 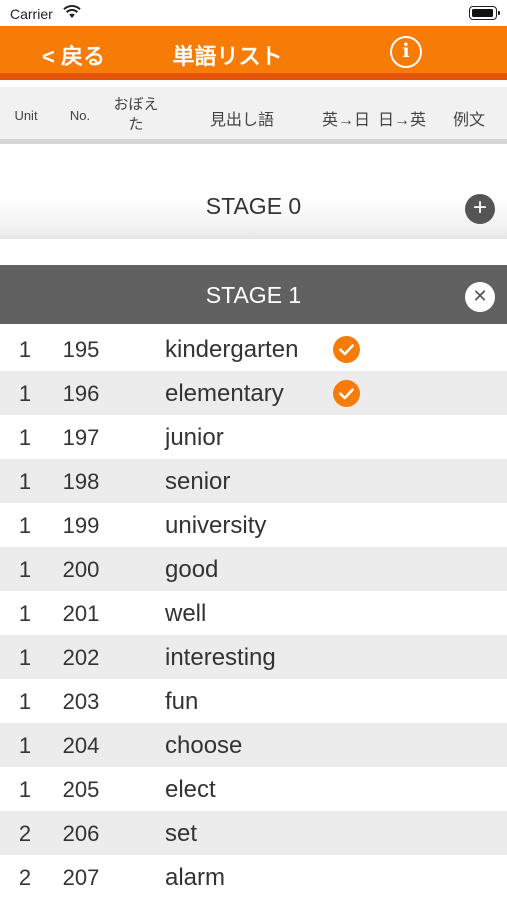 I want to click on stage0-section: STAGE 0 +, so click(x=253, y=194).